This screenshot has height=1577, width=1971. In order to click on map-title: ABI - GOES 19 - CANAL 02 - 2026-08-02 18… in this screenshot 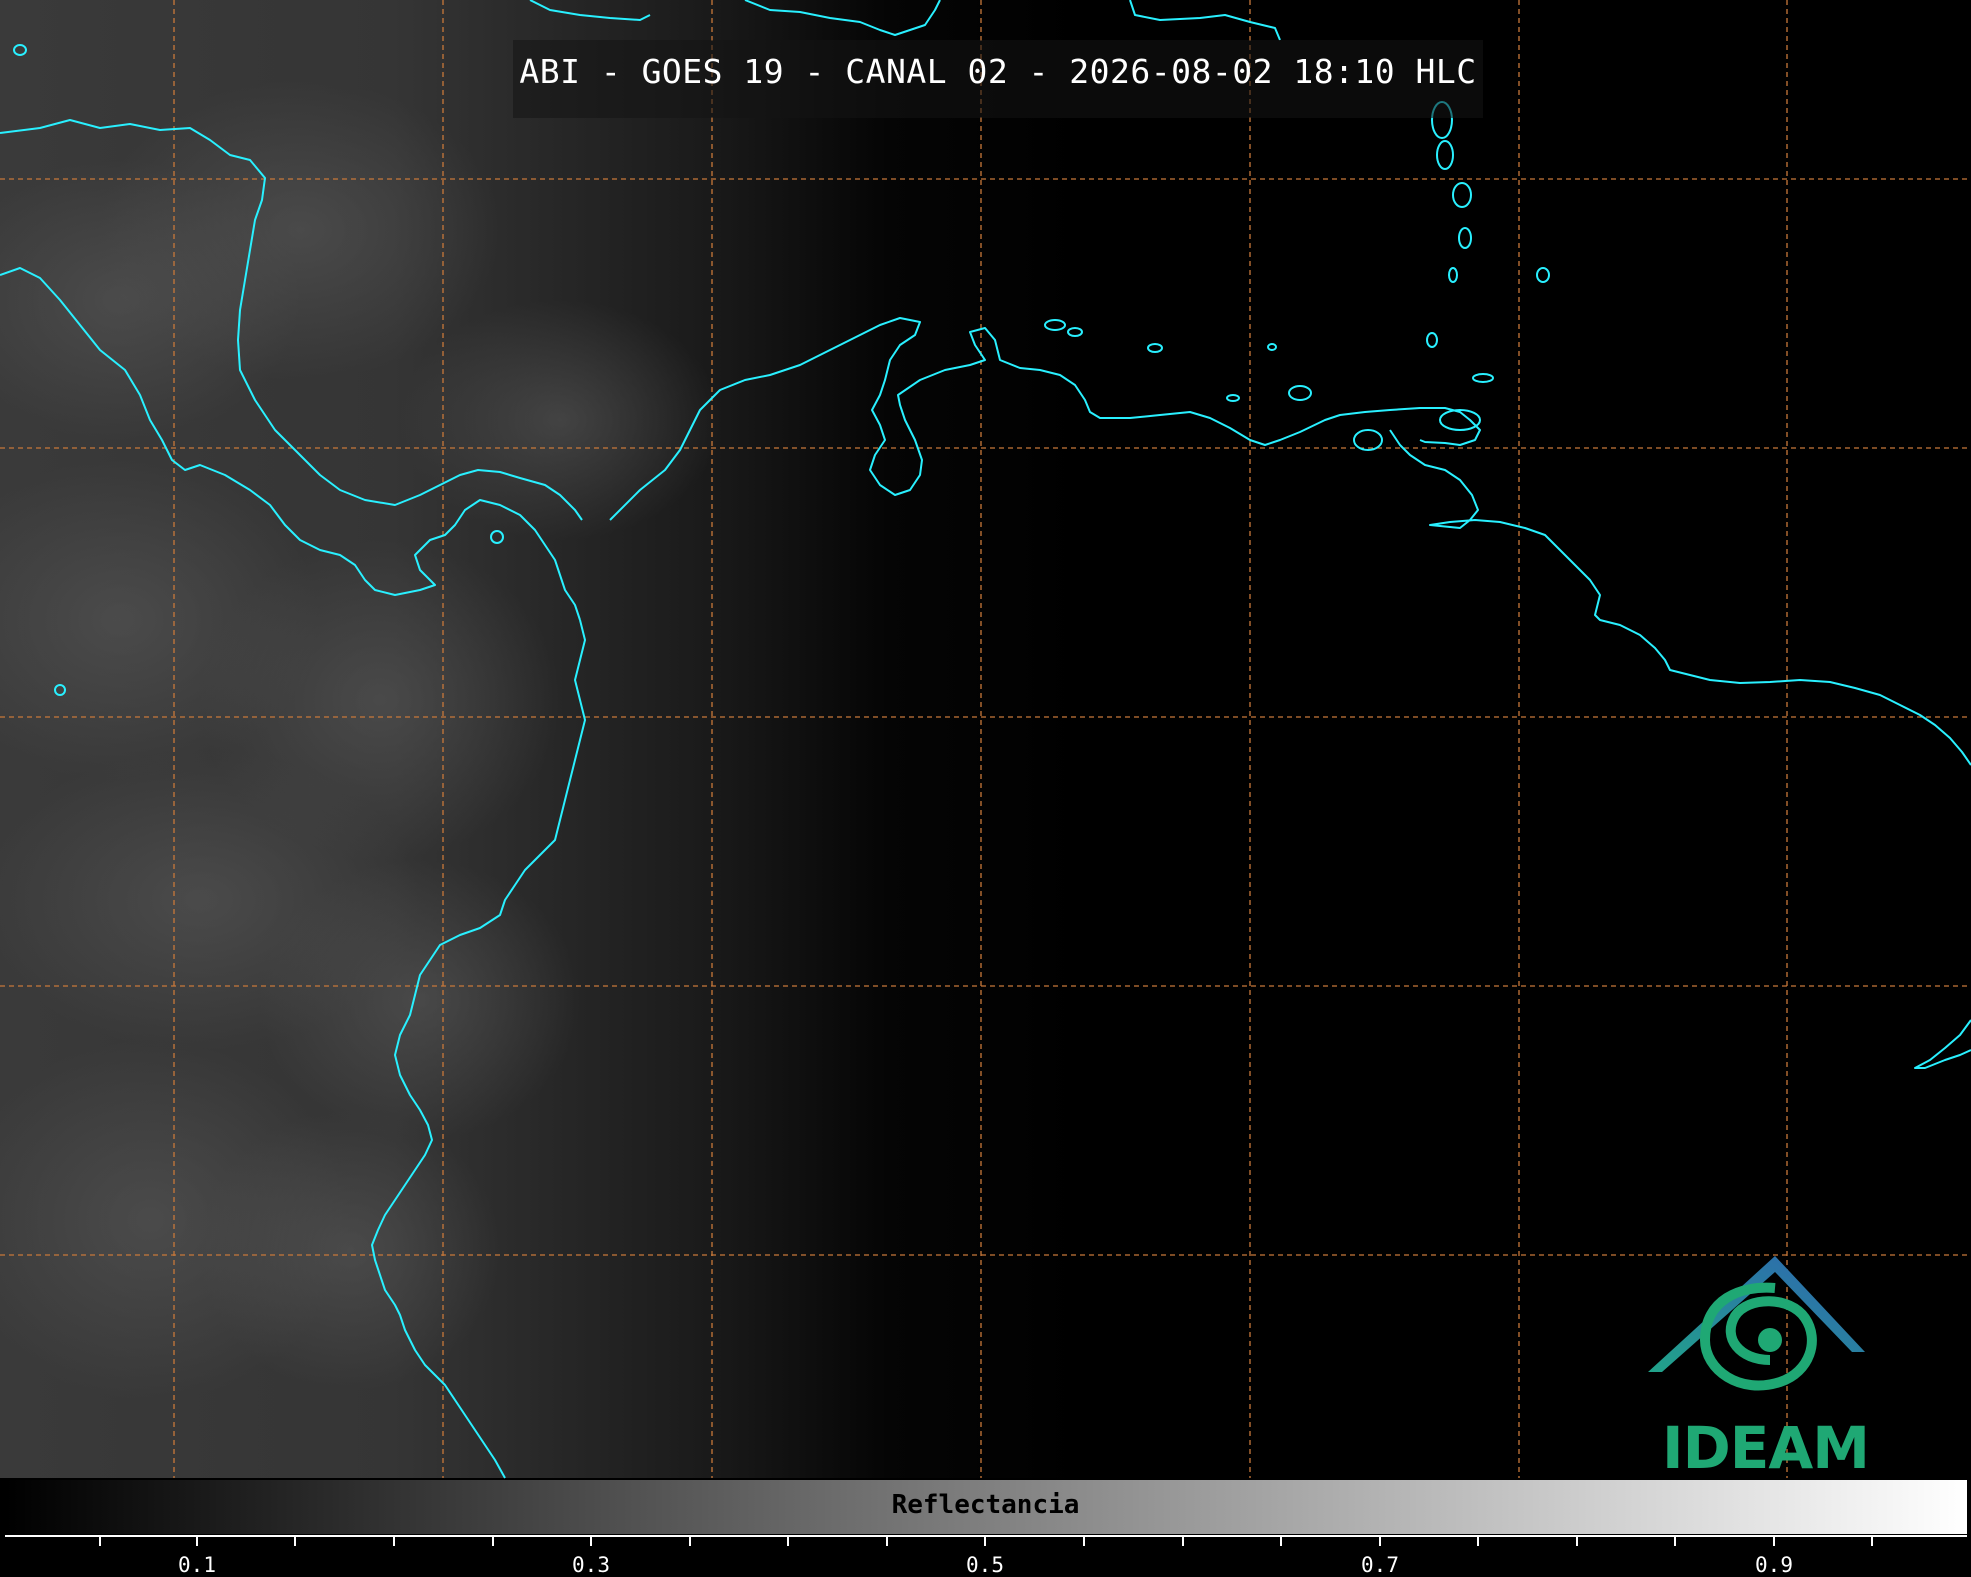, I will do `click(998, 71)`.